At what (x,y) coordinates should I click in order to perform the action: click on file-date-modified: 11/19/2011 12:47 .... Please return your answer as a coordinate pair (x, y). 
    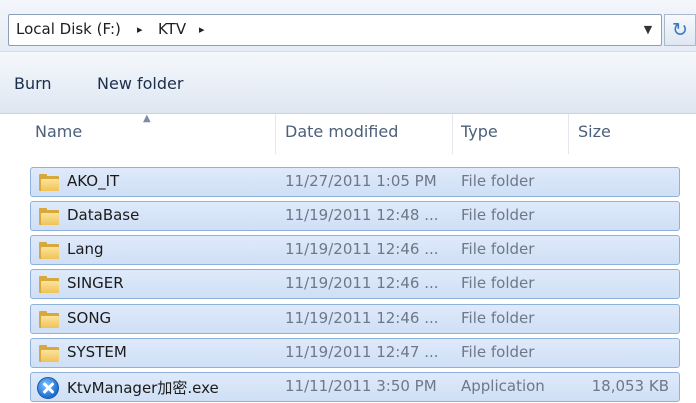
    Looking at the image, I should click on (362, 352).